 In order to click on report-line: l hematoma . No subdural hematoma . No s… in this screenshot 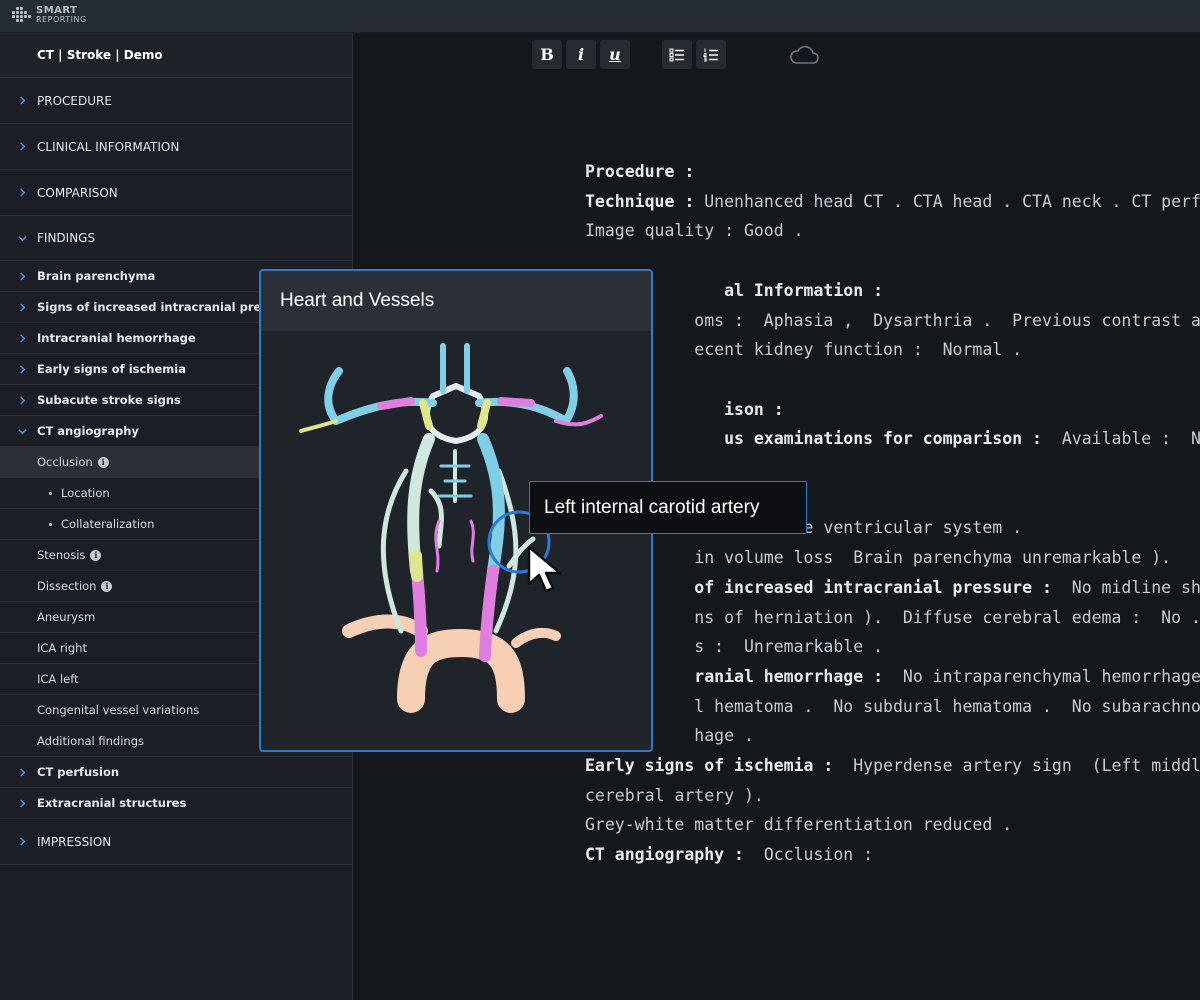, I will do `click(892, 706)`.